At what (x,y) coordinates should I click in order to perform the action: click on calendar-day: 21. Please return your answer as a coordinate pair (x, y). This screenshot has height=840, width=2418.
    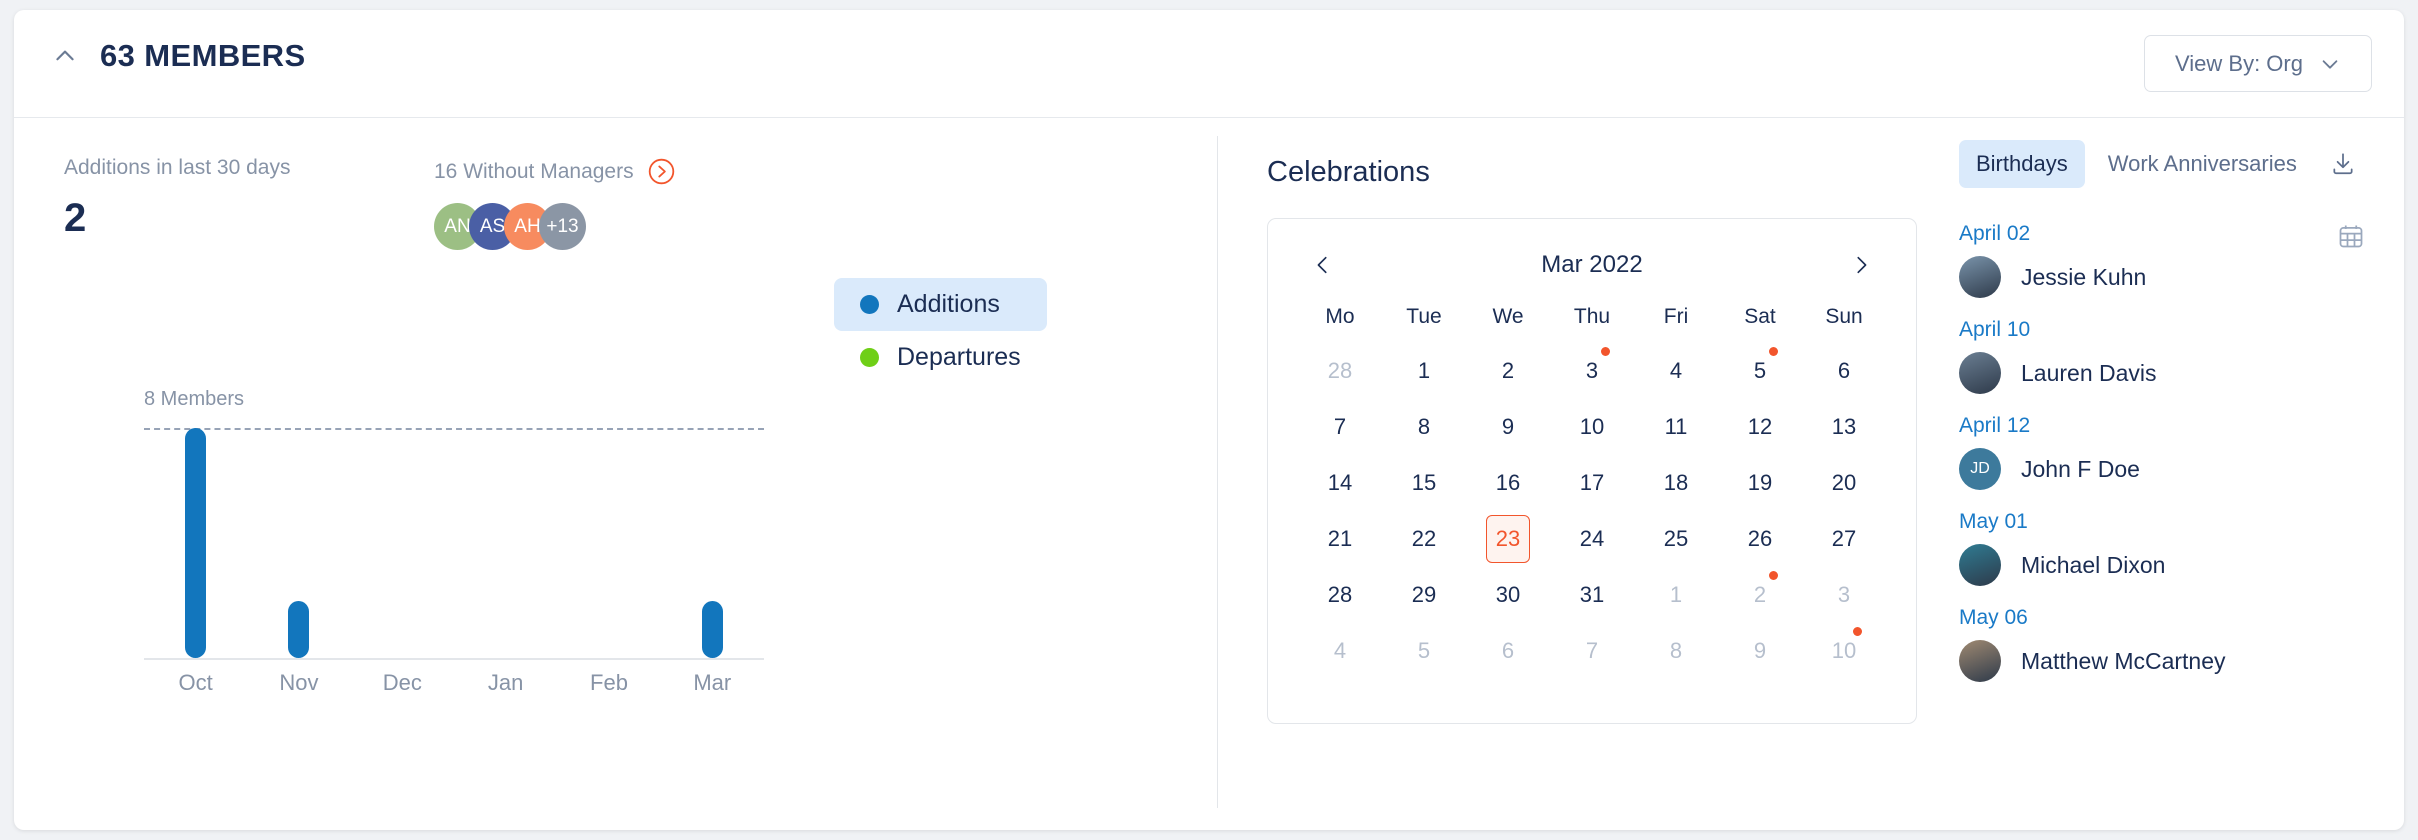
    Looking at the image, I should click on (1340, 539).